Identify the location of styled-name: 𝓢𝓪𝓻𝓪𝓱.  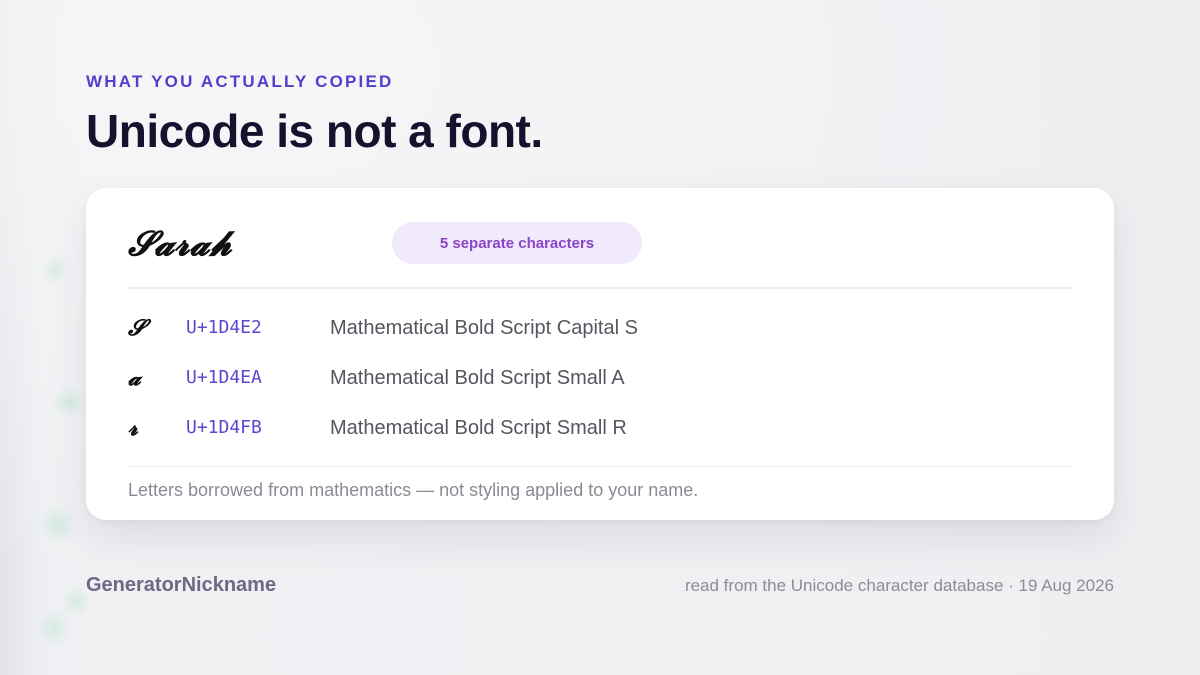
(180, 244).